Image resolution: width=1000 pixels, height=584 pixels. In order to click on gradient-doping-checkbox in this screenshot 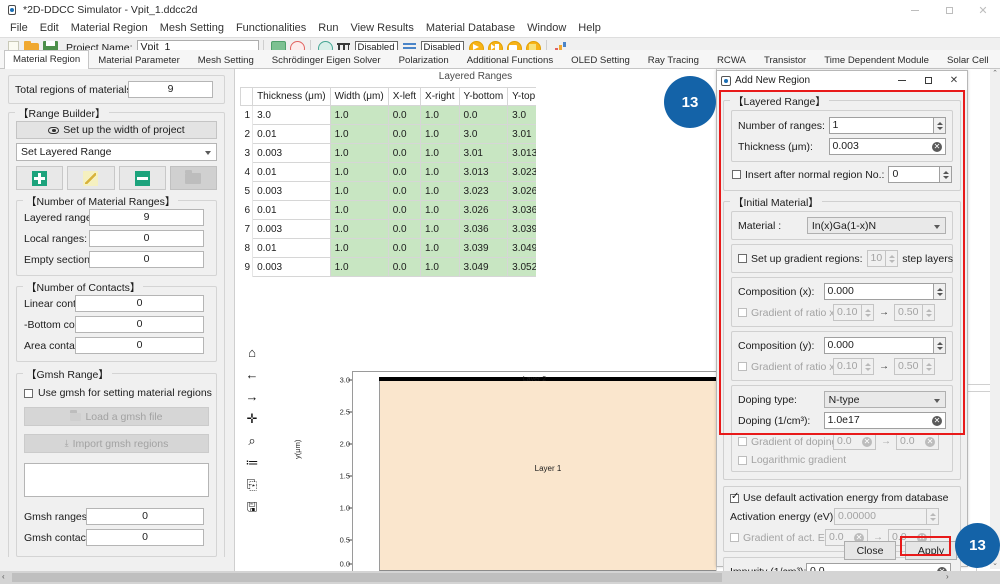, I will do `click(742, 441)`.